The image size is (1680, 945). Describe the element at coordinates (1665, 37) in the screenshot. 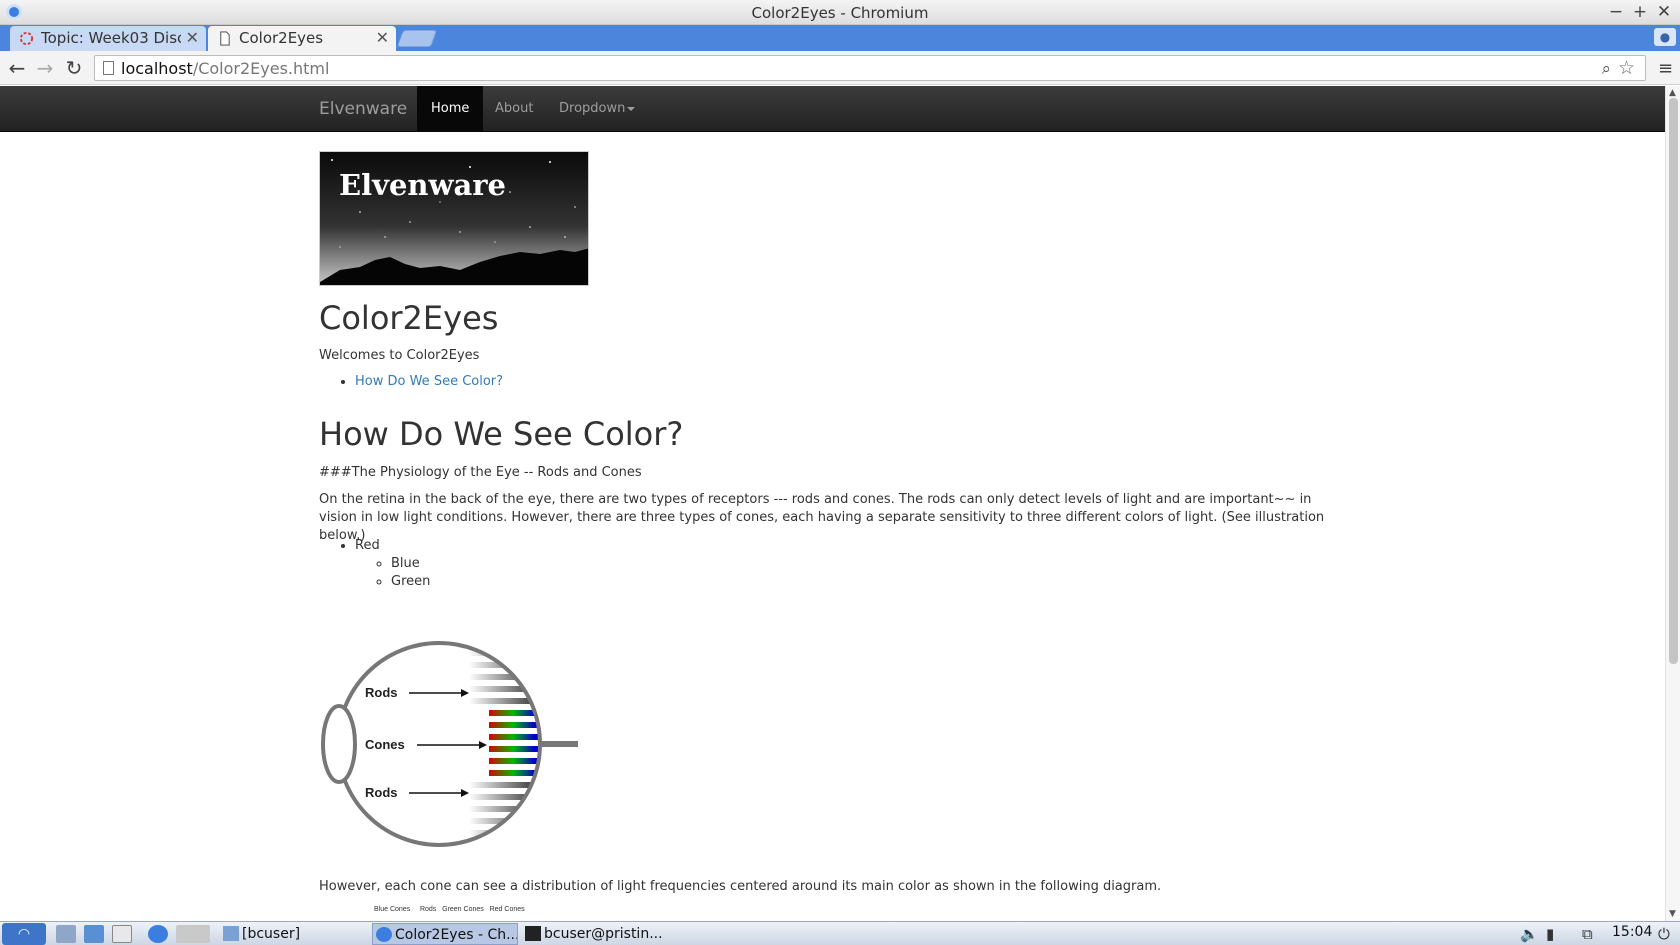

I see `profile-icon: ●` at that location.